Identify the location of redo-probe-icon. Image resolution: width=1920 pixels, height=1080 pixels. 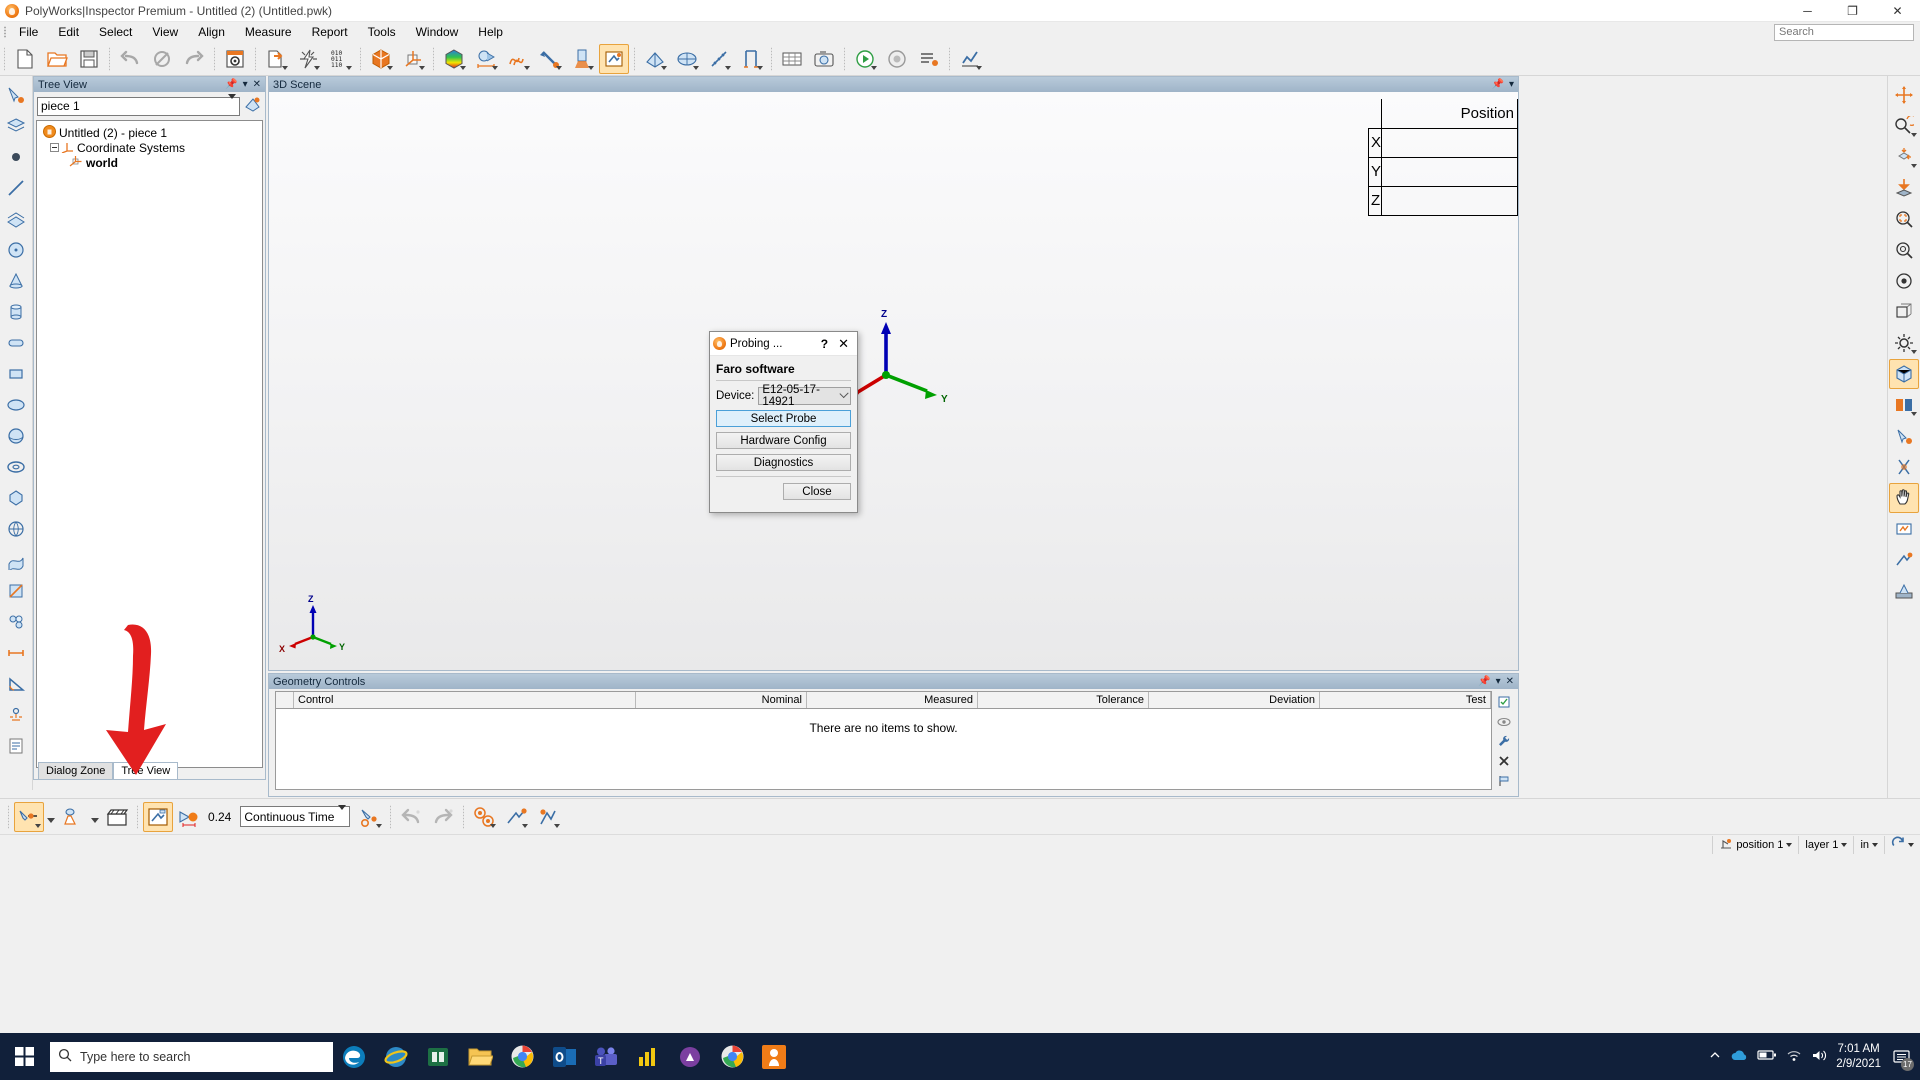
(443, 817).